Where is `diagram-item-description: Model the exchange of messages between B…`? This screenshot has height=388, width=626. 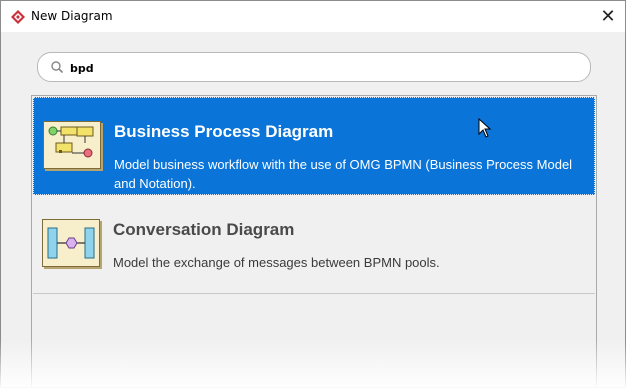 diagram-item-description: Model the exchange of messages between B… is located at coordinates (276, 262).